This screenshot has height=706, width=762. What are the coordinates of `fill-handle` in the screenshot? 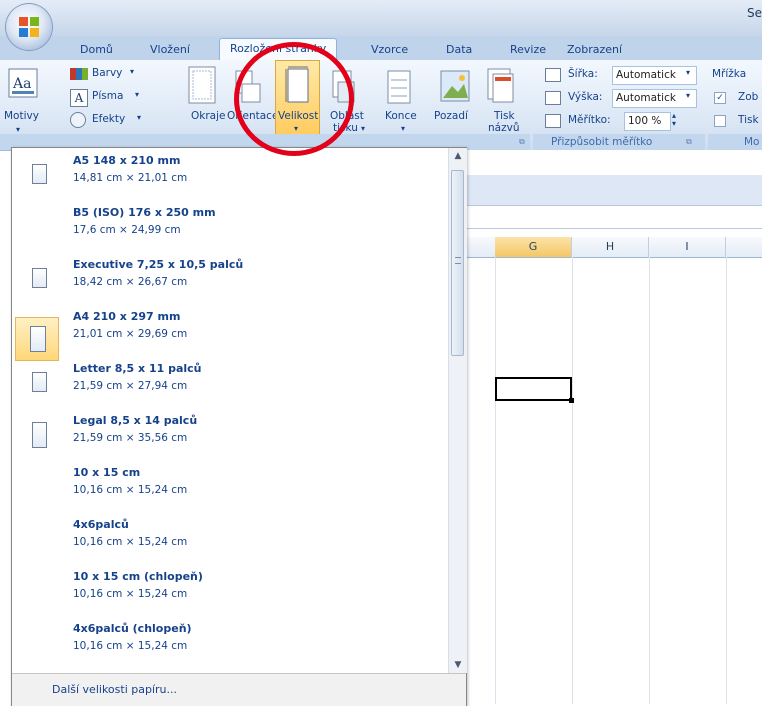 It's located at (571, 400).